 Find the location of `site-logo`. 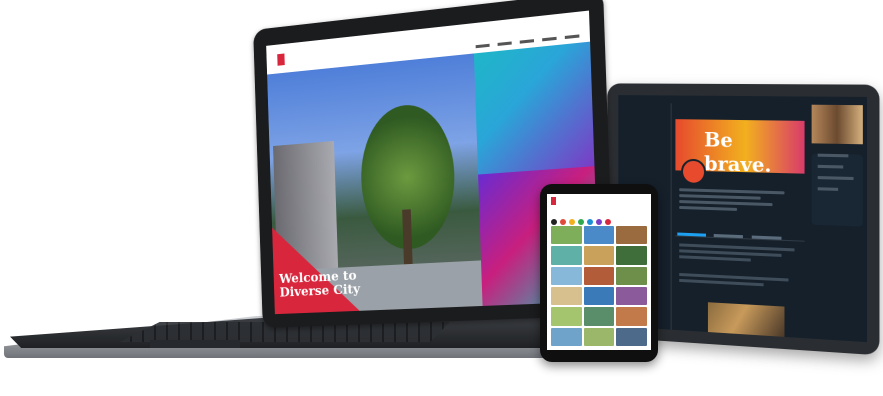

site-logo is located at coordinates (281, 59).